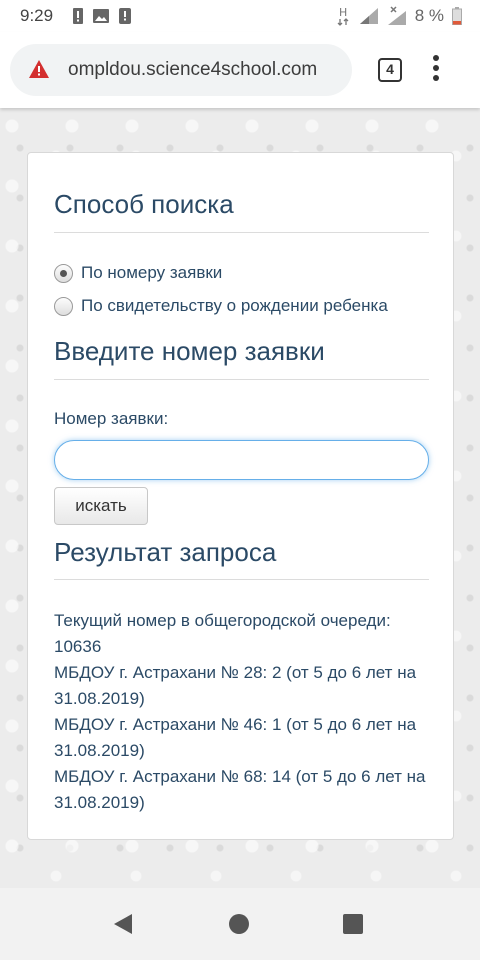 Image resolution: width=480 pixels, height=960 pixels. I want to click on status-bar: 9:29 H 8 %, so click(240, 16).